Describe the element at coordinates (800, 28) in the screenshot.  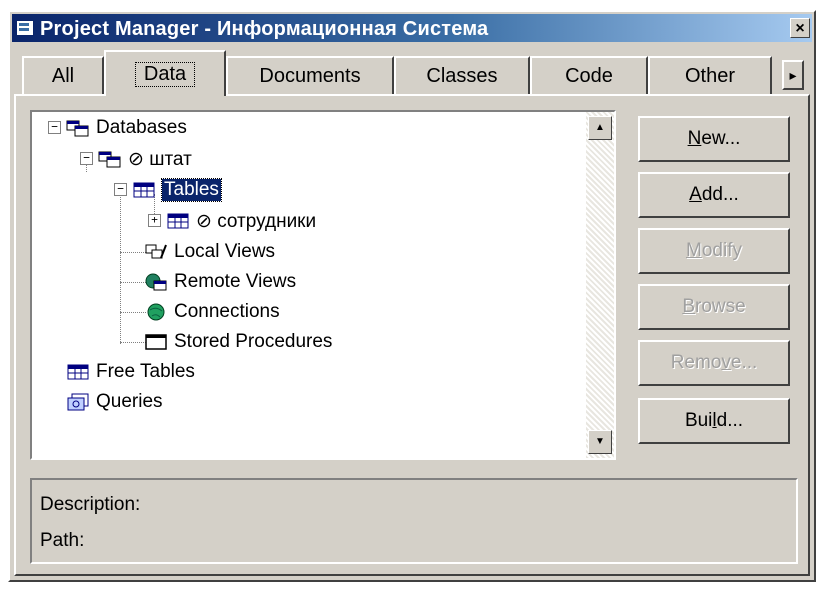
I see `close-button: ×` at that location.